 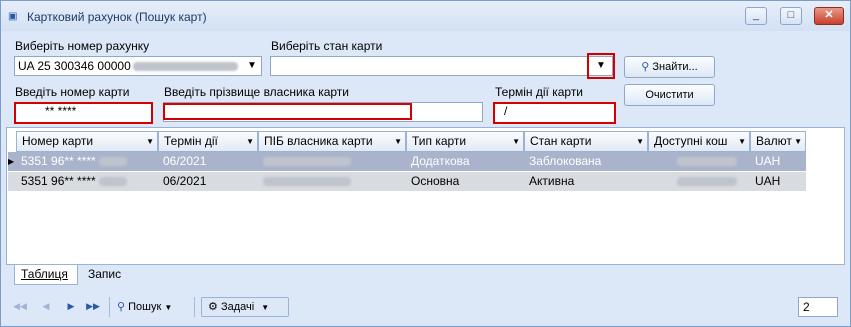 I want to click on column-header-label: Доступні кош, so click(x=691, y=141).